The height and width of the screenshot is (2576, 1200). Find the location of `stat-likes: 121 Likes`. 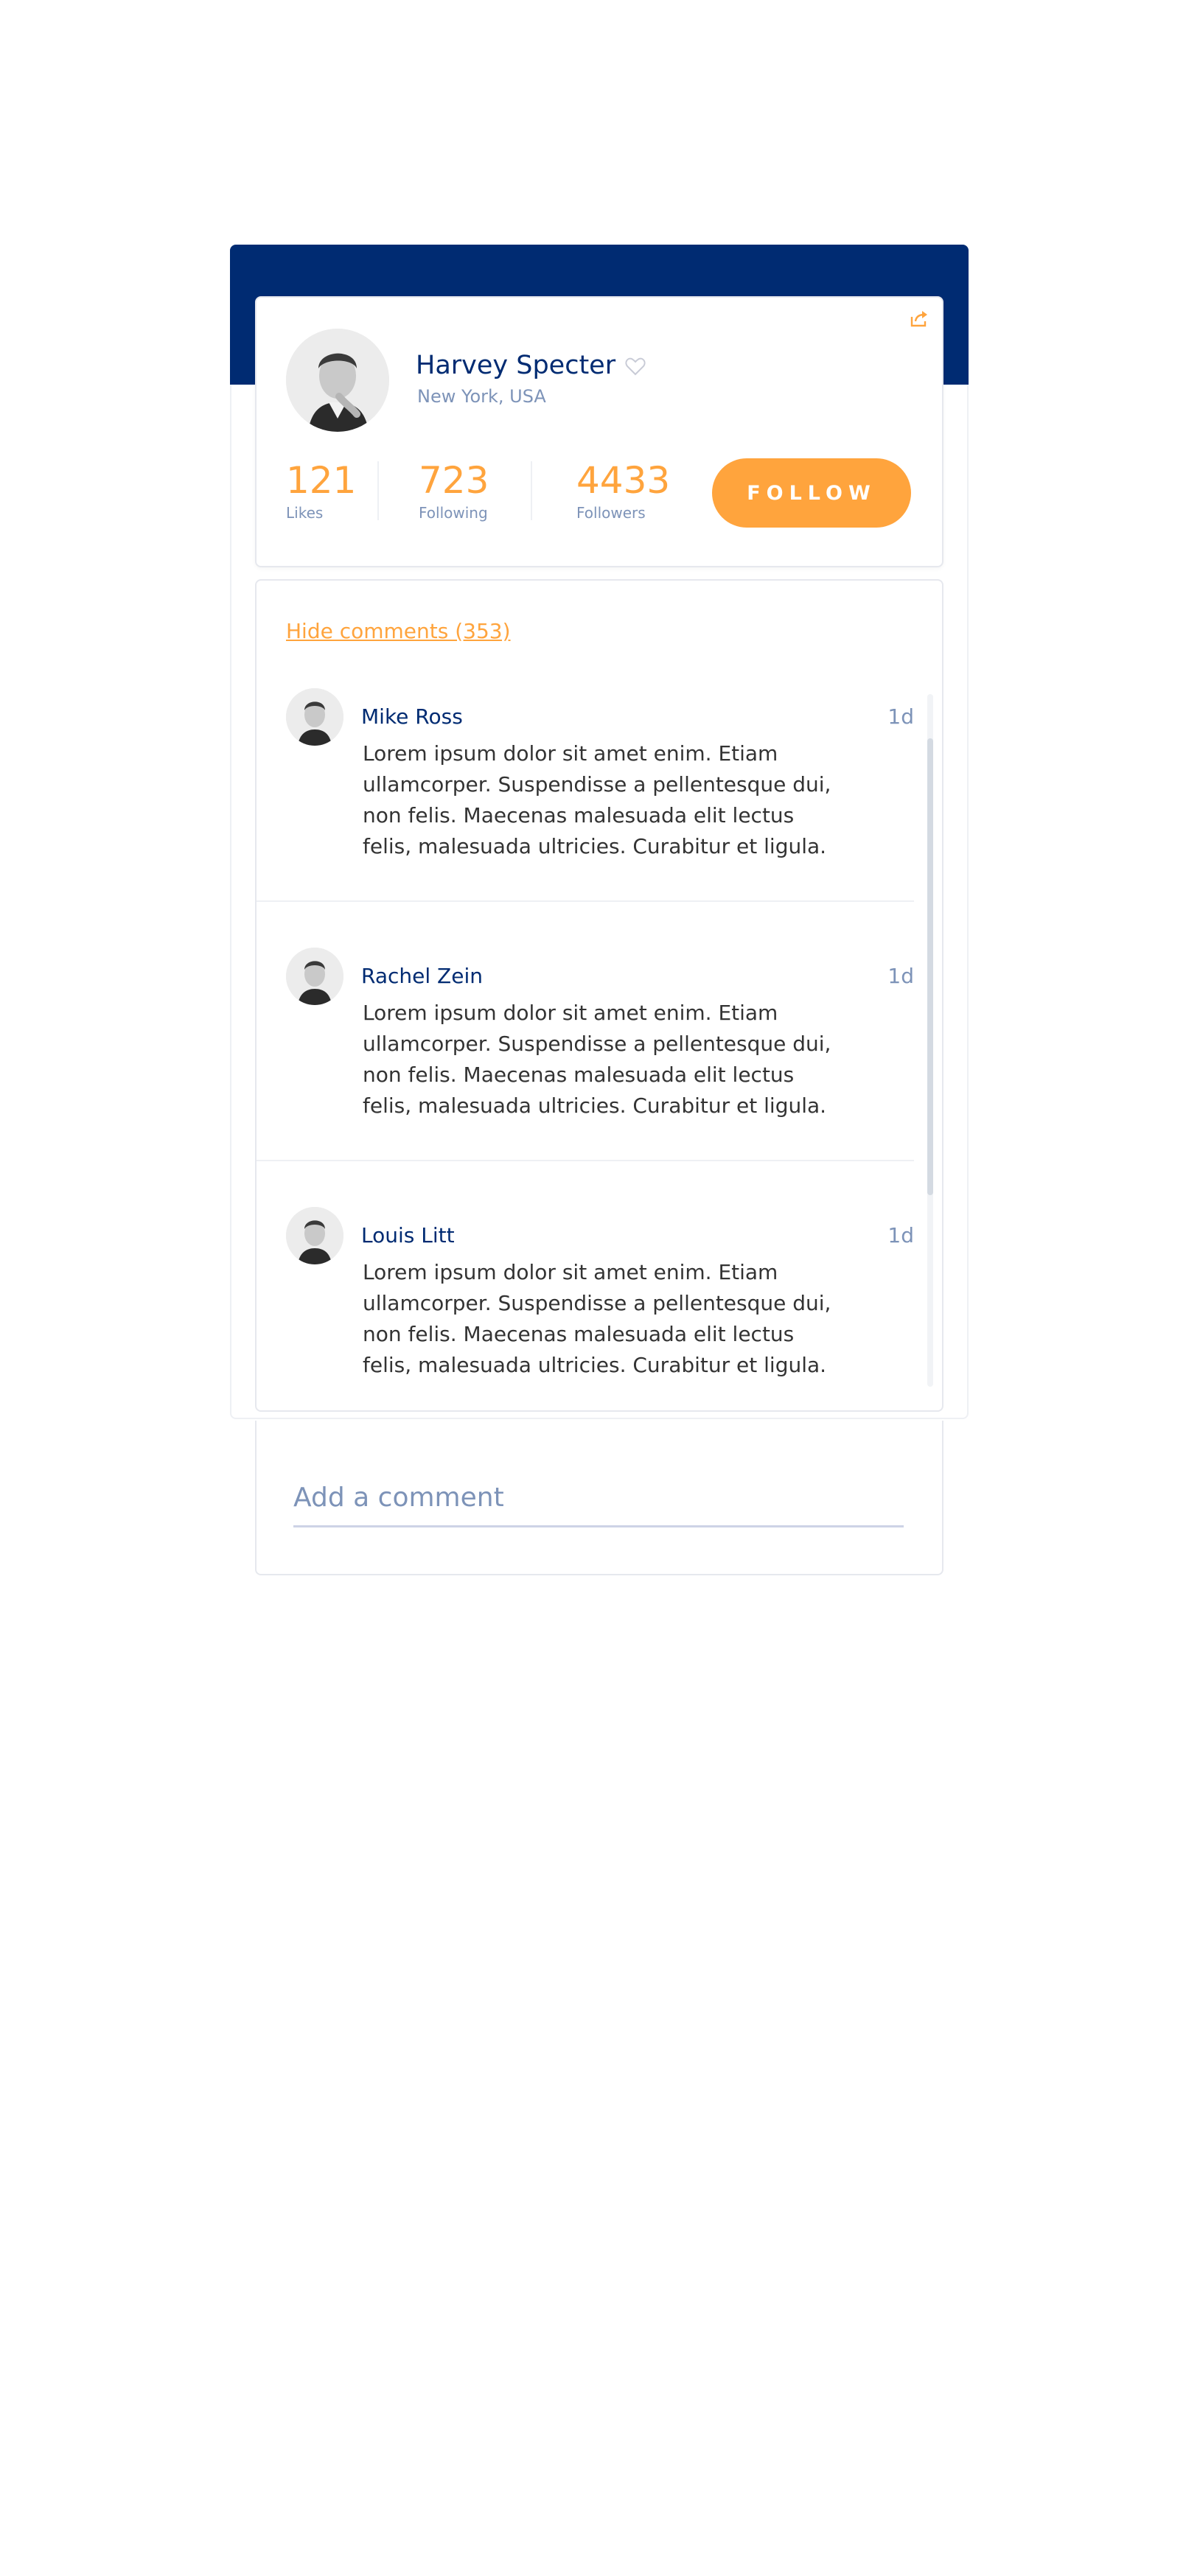

stat-likes: 121 Likes is located at coordinates (321, 491).